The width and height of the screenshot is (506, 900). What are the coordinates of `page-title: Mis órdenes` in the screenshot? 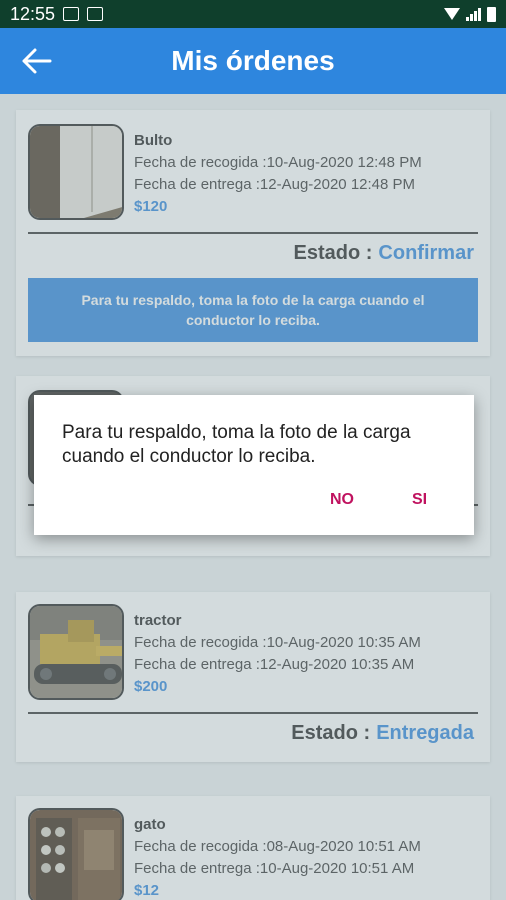 It's located at (253, 60).